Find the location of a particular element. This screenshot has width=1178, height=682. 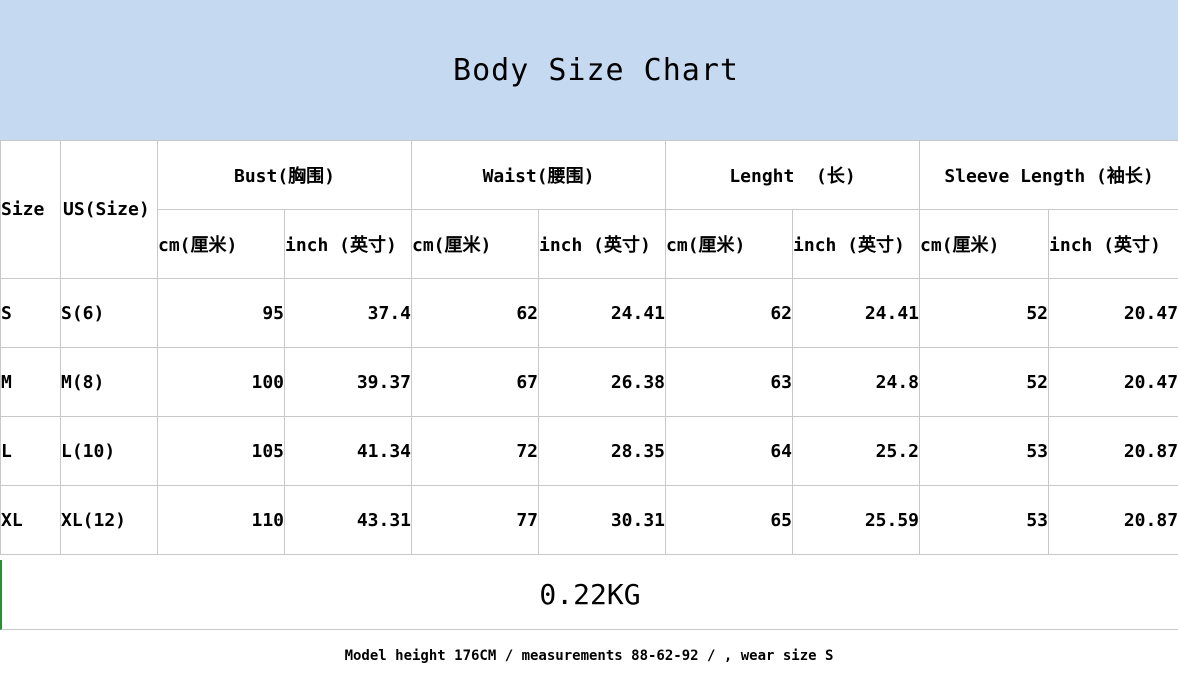

bust-inch-cell: 37.4 is located at coordinates (348, 313).